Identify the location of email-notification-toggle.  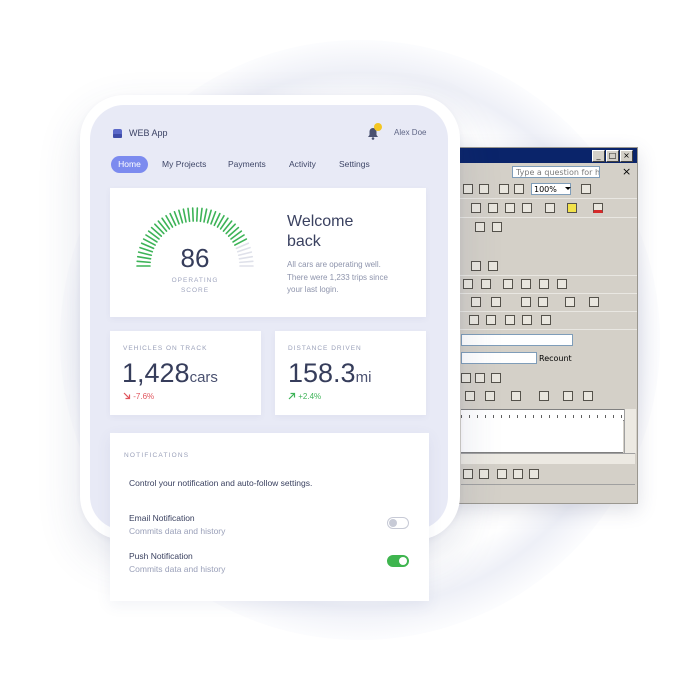
(398, 523).